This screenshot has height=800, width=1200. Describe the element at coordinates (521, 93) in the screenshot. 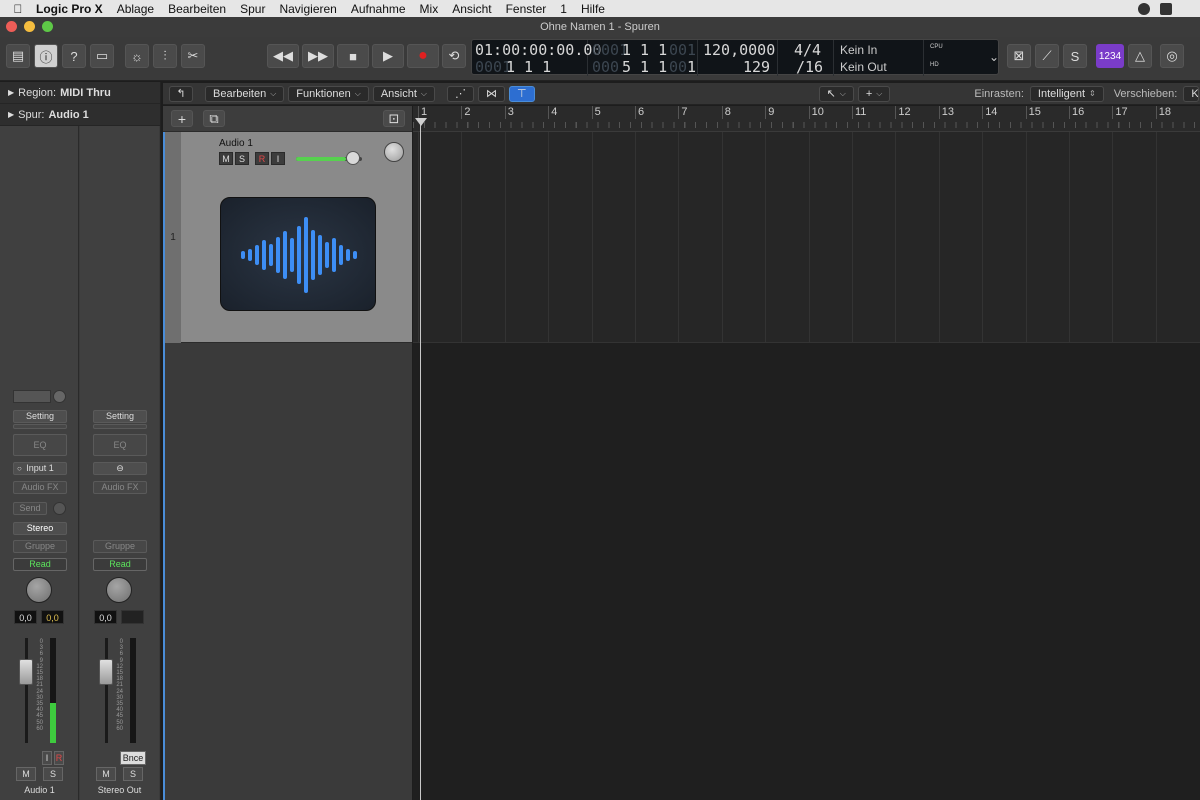

I see `catch-playhead-button: ⊤` at that location.